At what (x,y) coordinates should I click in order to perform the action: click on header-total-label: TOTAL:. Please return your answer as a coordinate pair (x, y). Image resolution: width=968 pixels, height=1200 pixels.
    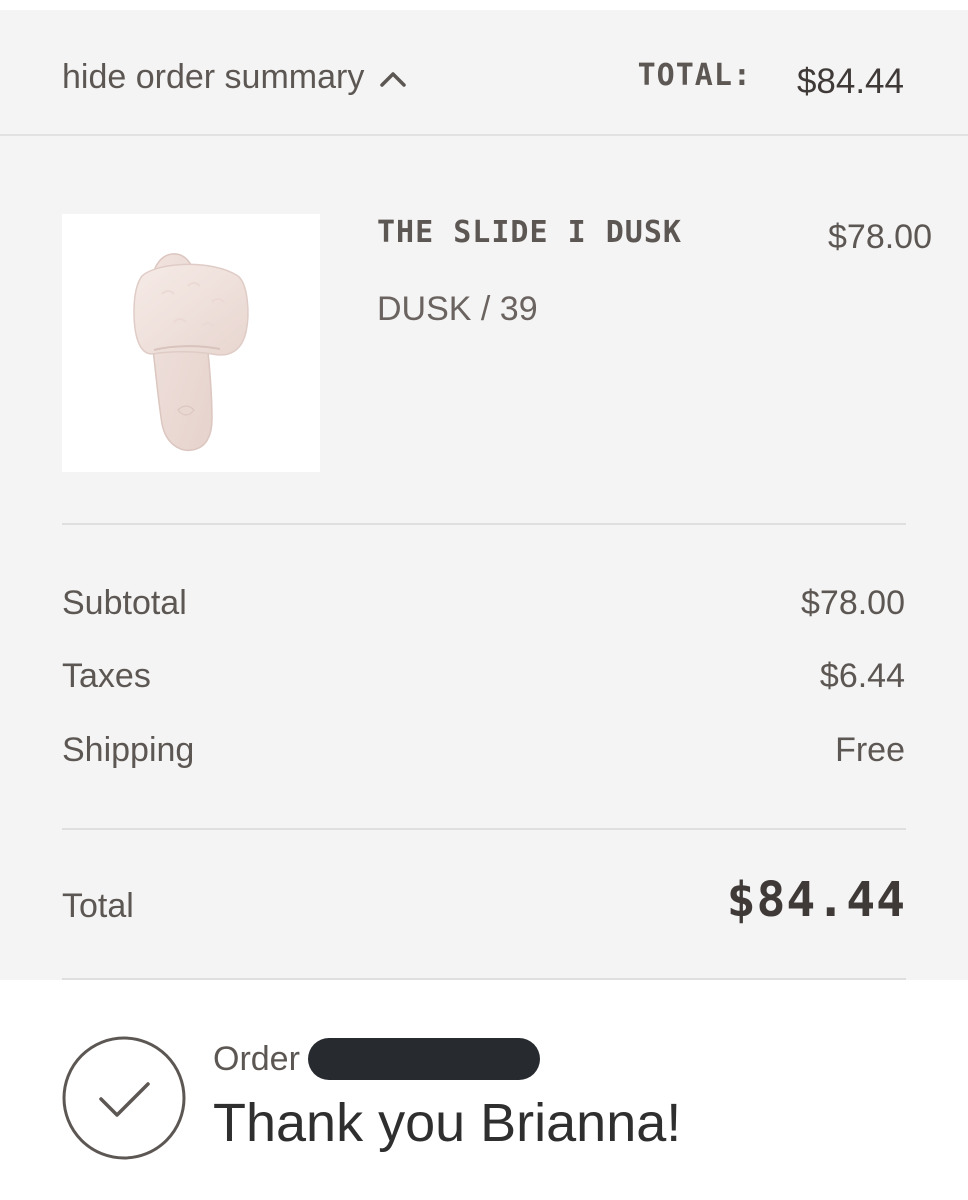
    Looking at the image, I should click on (694, 75).